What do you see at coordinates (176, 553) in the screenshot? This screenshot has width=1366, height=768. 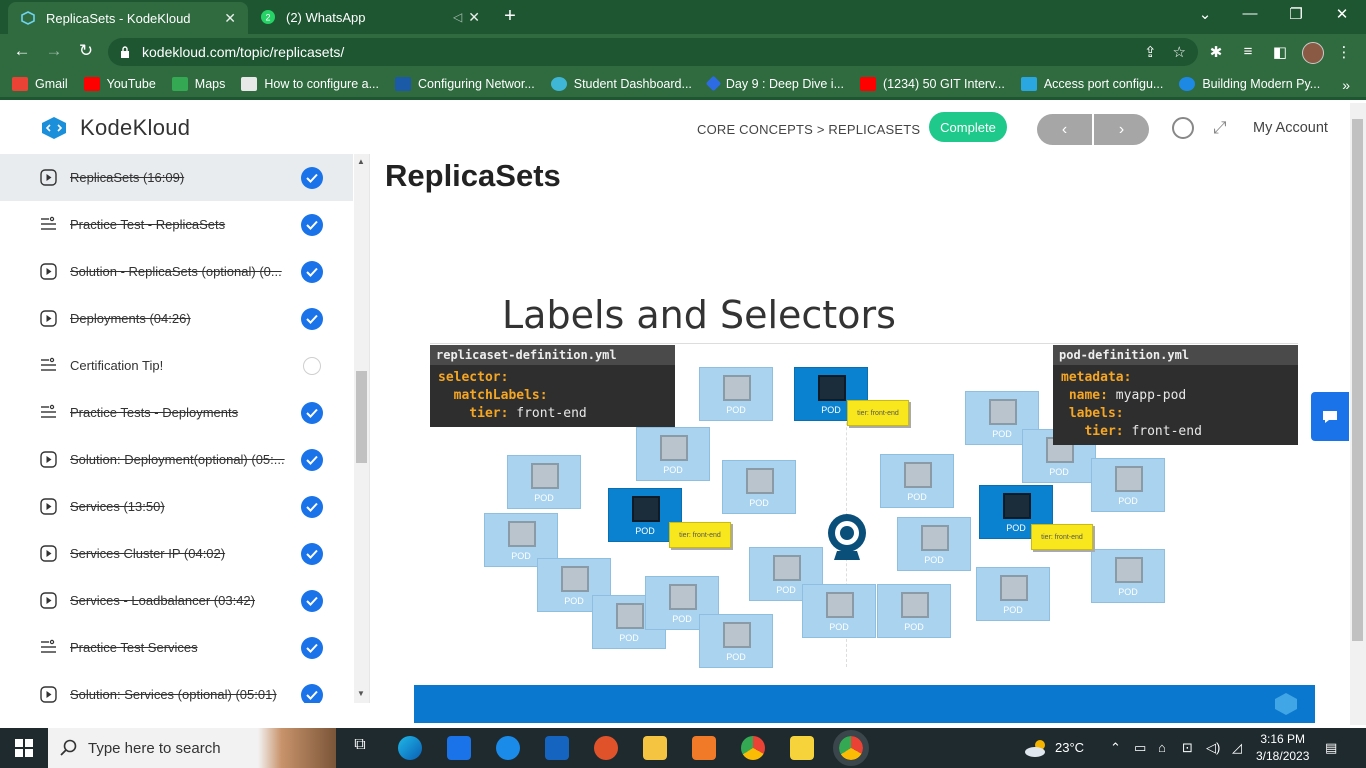 I see `lesson-item: Services Cluster IP (04:02)` at bounding box center [176, 553].